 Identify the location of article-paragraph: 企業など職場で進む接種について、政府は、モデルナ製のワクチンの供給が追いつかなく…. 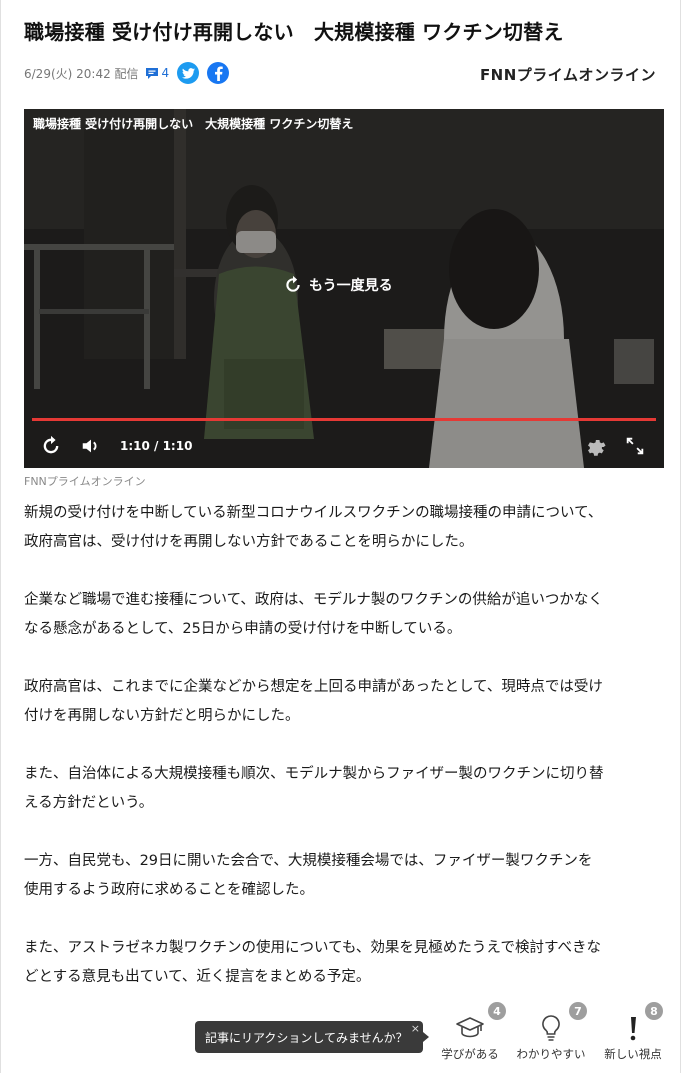
(313, 614).